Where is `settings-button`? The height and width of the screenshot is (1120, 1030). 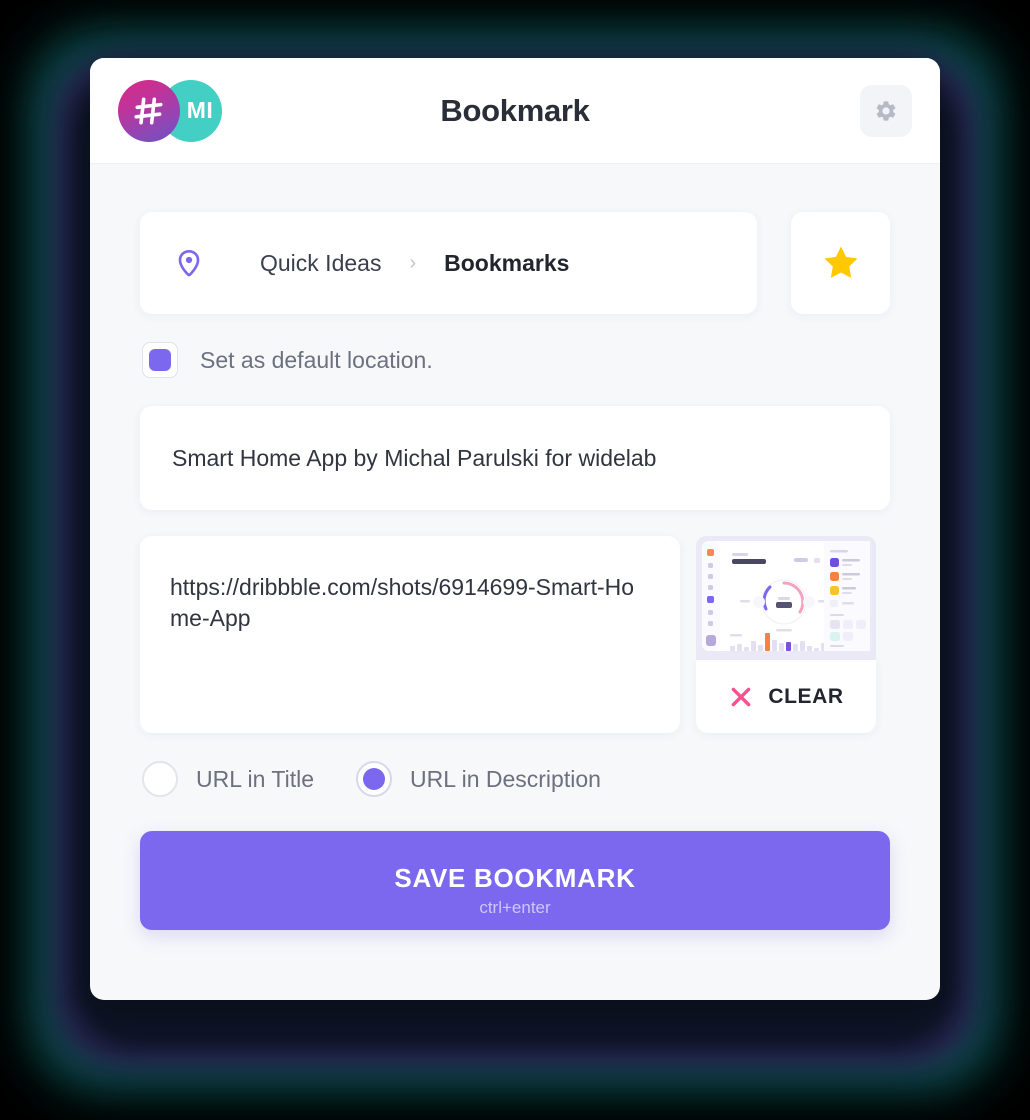
settings-button is located at coordinates (886, 110).